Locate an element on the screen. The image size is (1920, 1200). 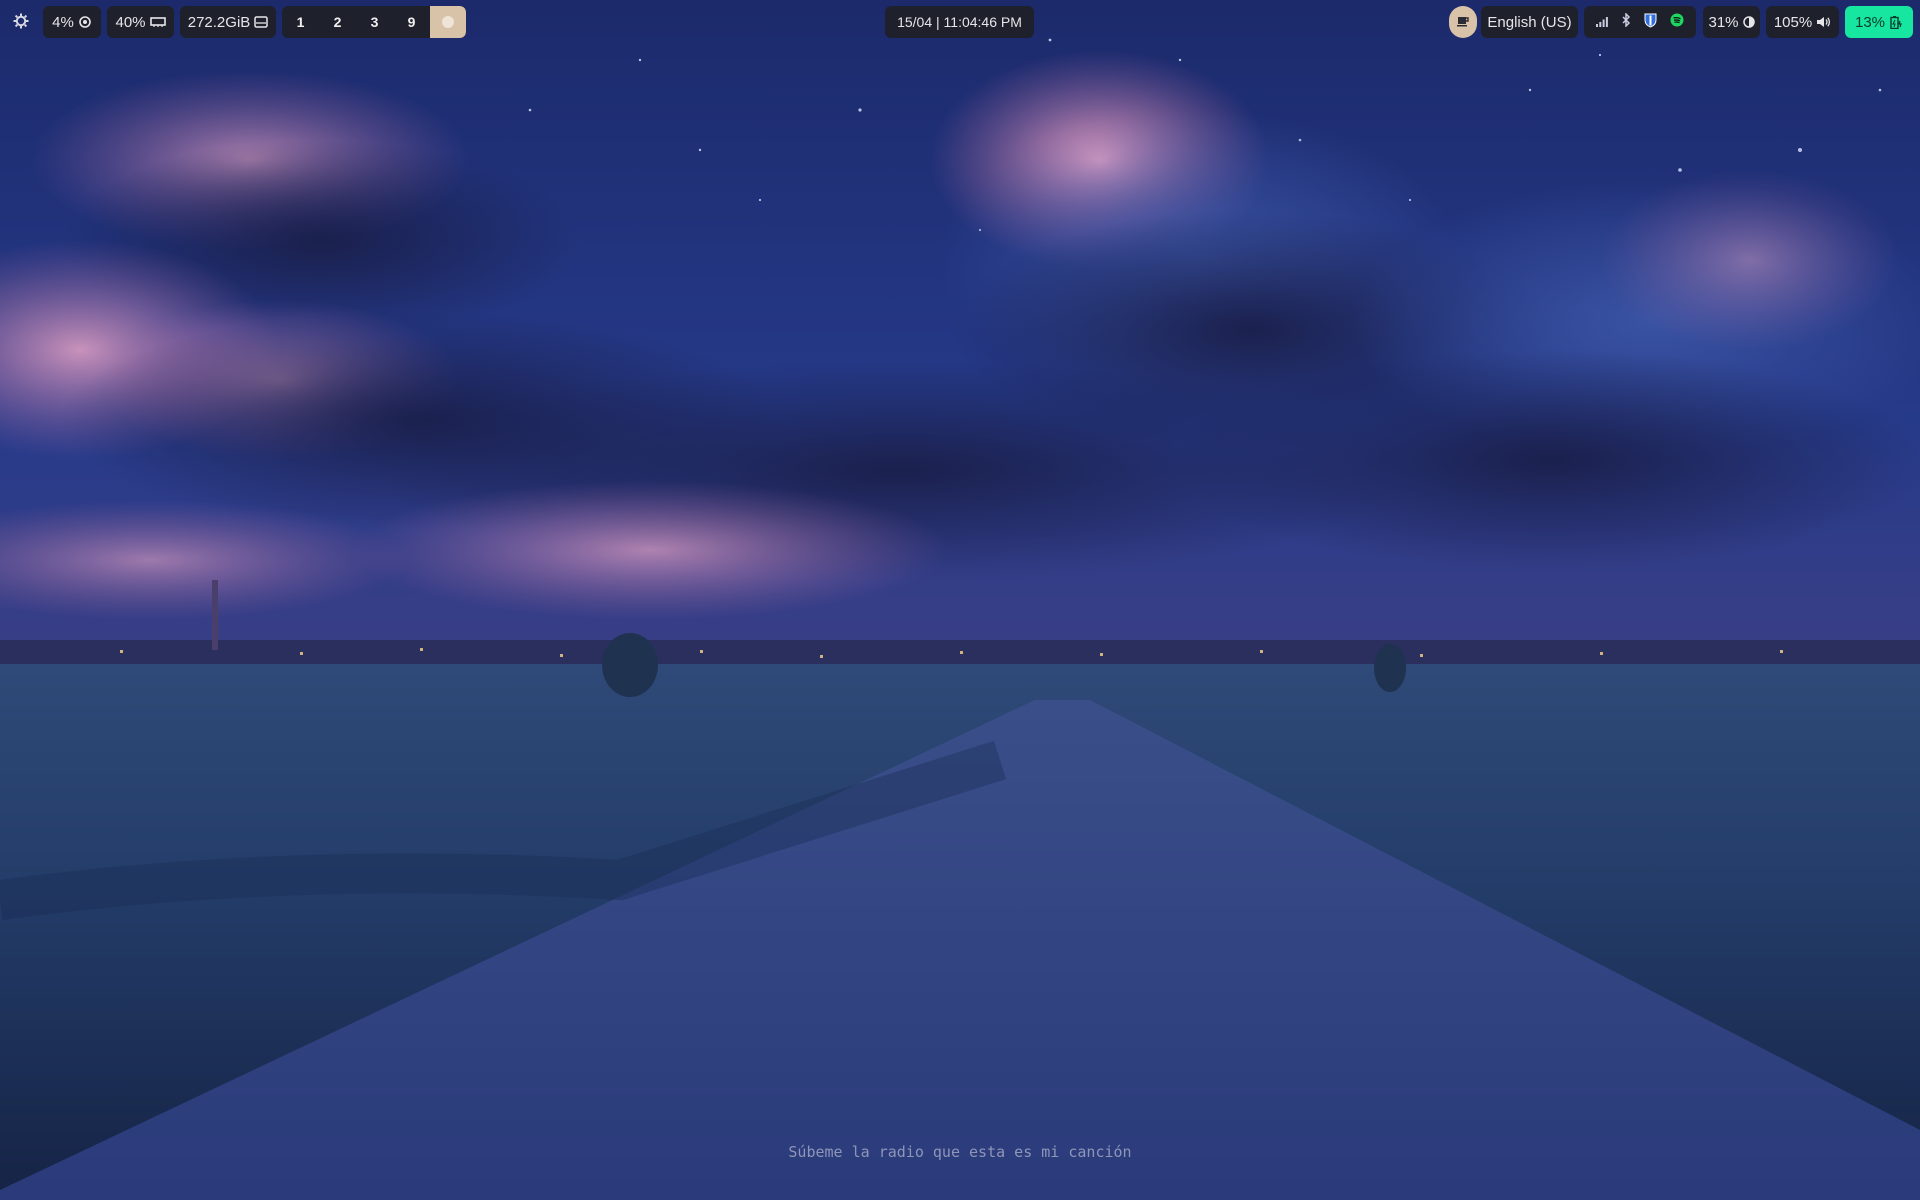
keyboard-layout-text: English (US) is located at coordinates (1529, 22).